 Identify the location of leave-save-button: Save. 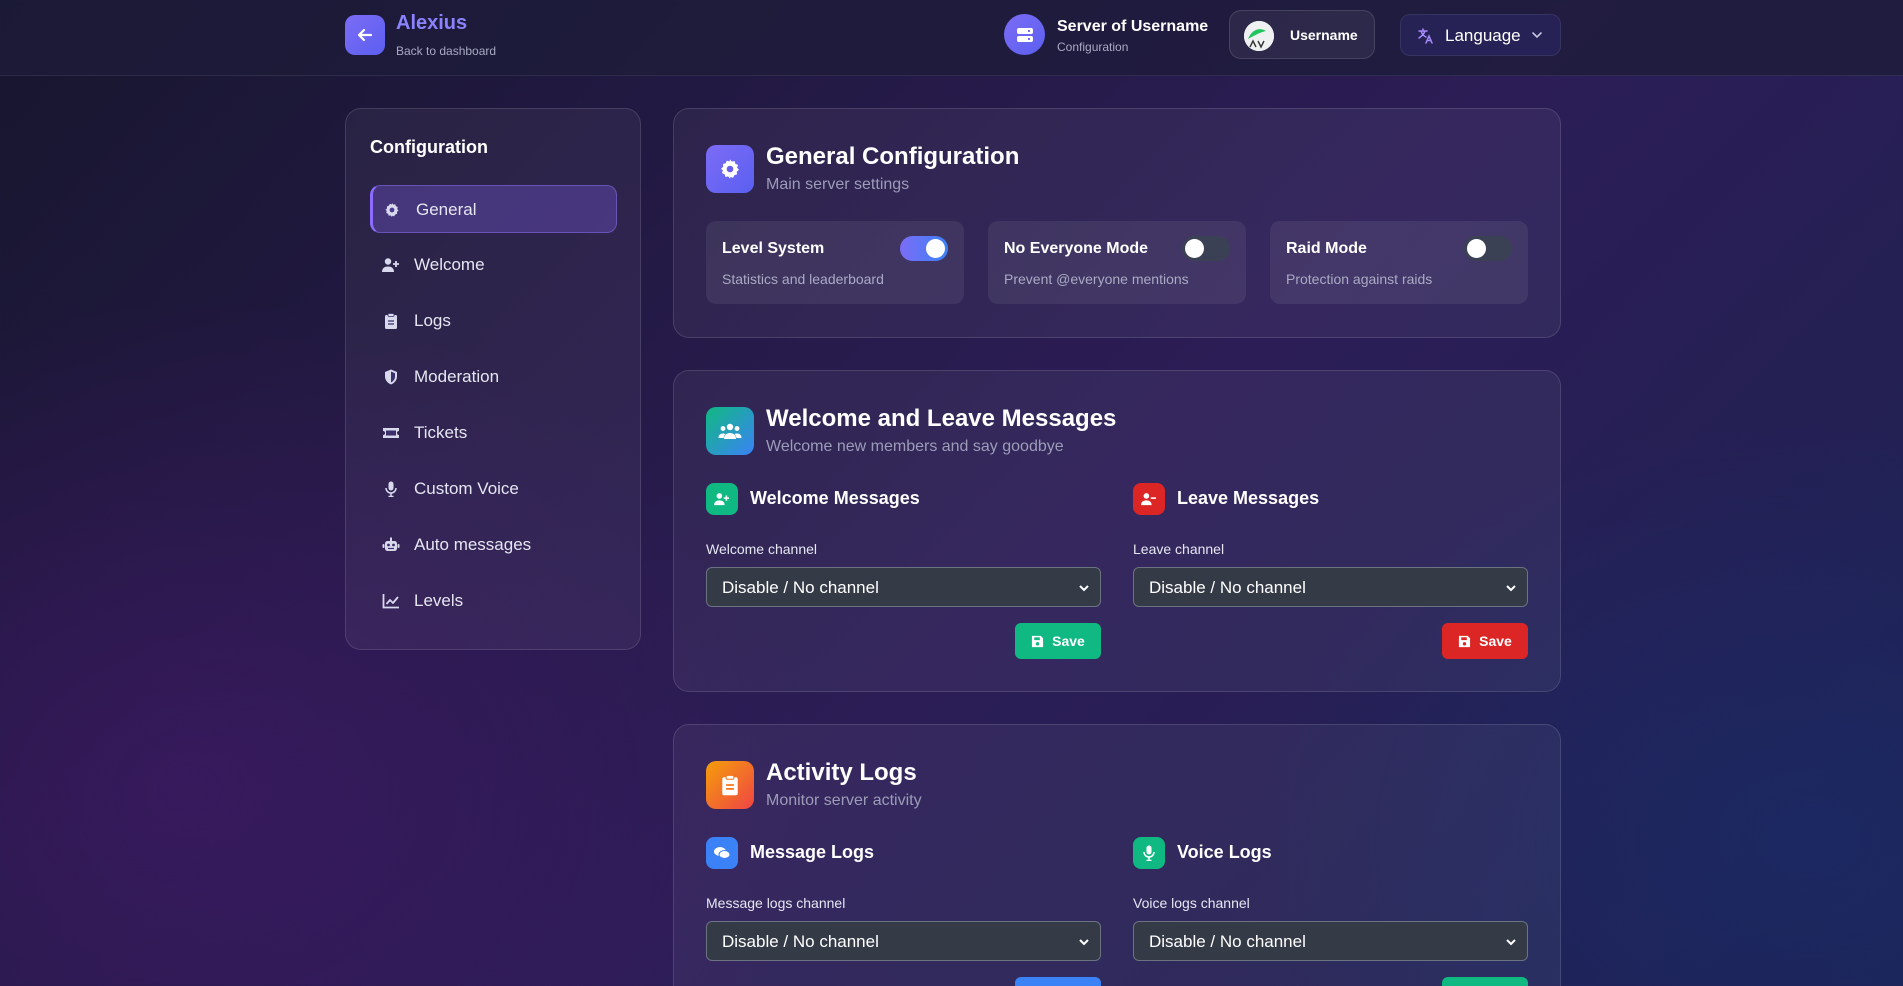
(1485, 641).